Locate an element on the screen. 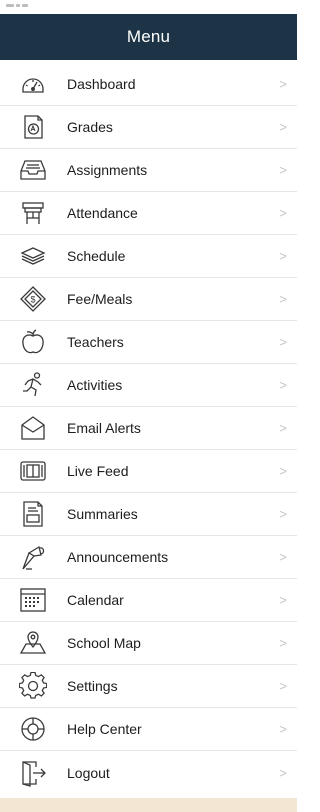  menu-item-calendar: Calendar > is located at coordinates (148, 600).